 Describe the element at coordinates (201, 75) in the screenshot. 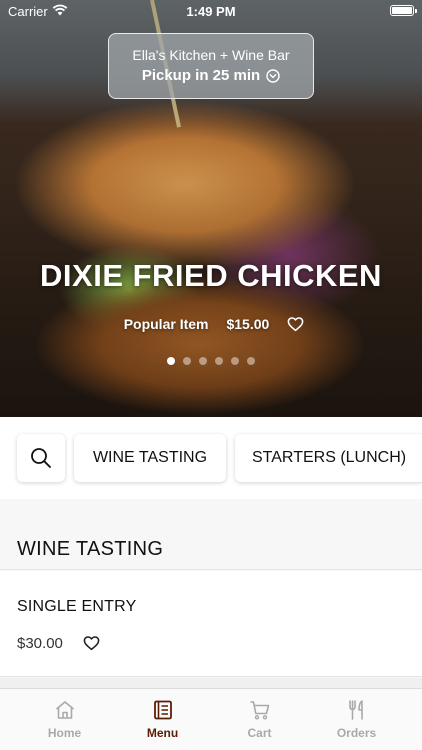

I see `pickup-time-label: Pickup in 25 min` at that location.